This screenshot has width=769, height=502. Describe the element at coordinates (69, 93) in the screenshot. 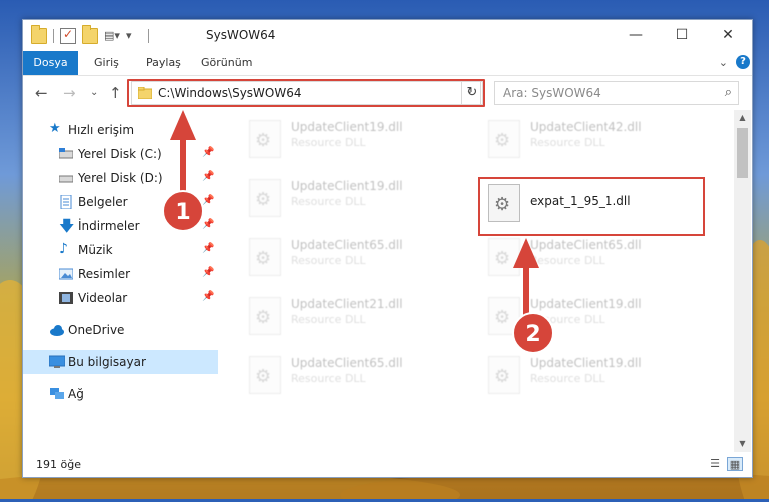

I see `forward-button: →` at that location.